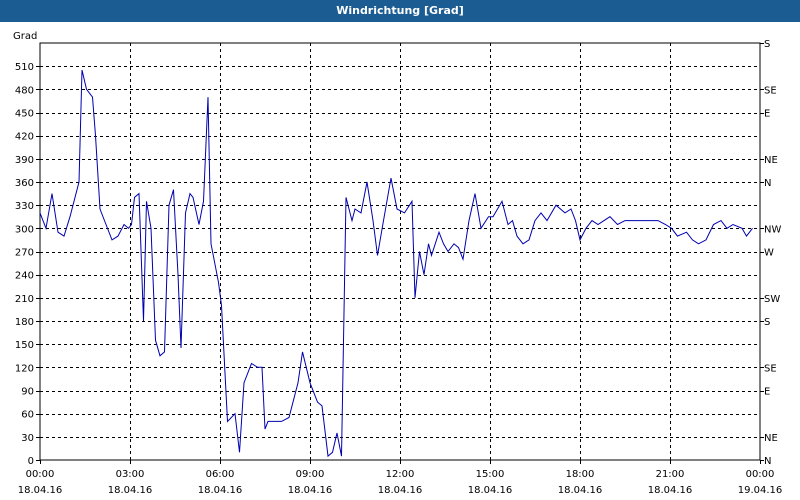 This screenshot has width=800, height=500. What do you see at coordinates (24, 137) in the screenshot?
I see `y-tick-label: 420` at bounding box center [24, 137].